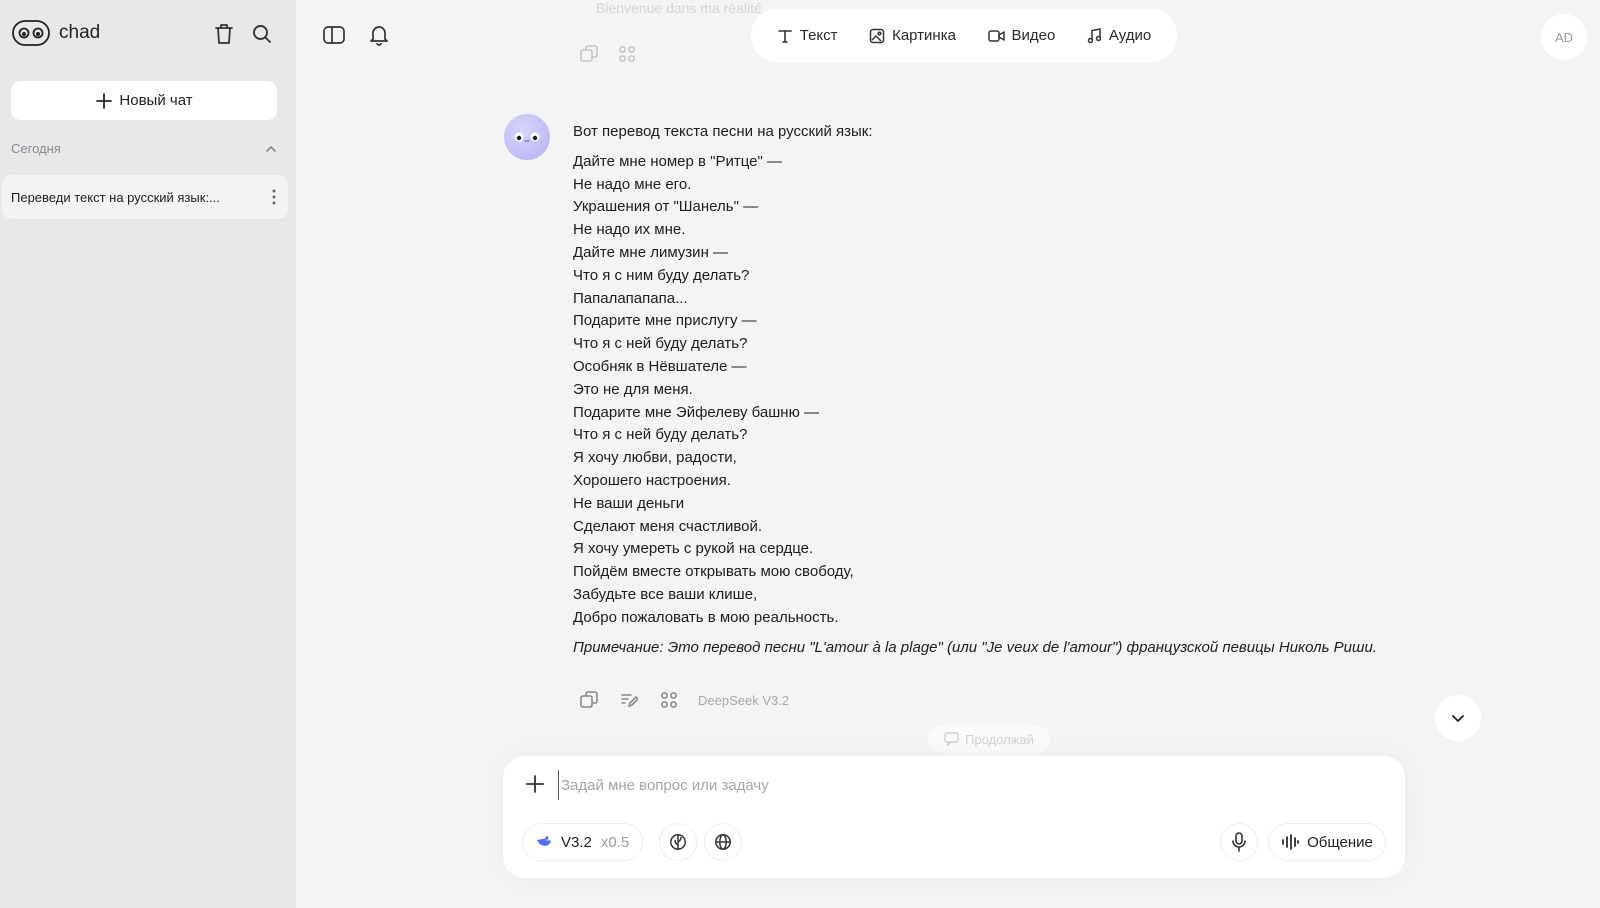  What do you see at coordinates (1130, 35) in the screenshot?
I see `mode-audio-label: Аудио` at bounding box center [1130, 35].